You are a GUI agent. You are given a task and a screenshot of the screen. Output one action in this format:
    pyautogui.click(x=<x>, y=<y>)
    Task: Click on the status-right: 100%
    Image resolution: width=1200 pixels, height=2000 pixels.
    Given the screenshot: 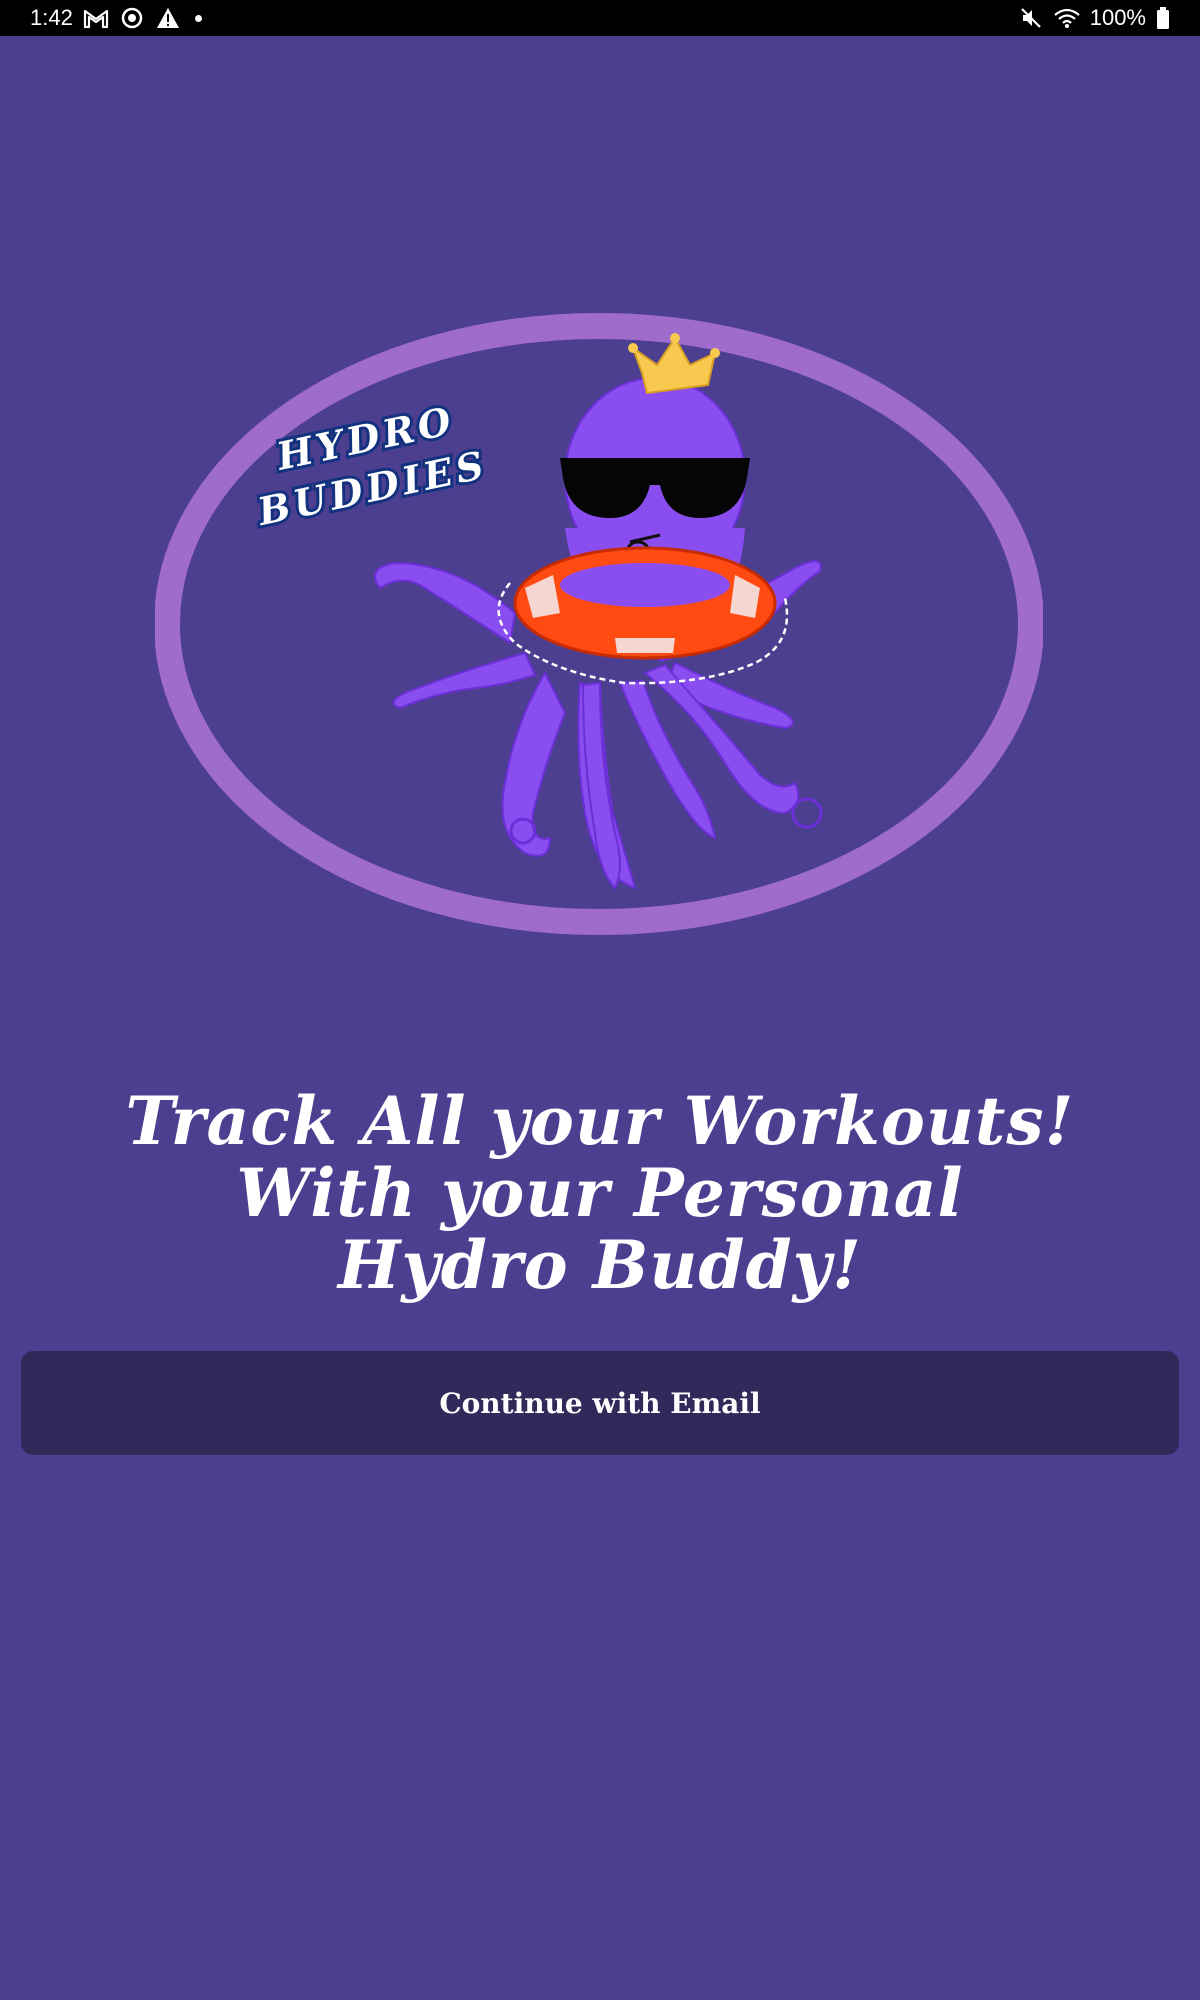 What is the action you would take?
    pyautogui.click(x=1094, y=18)
    